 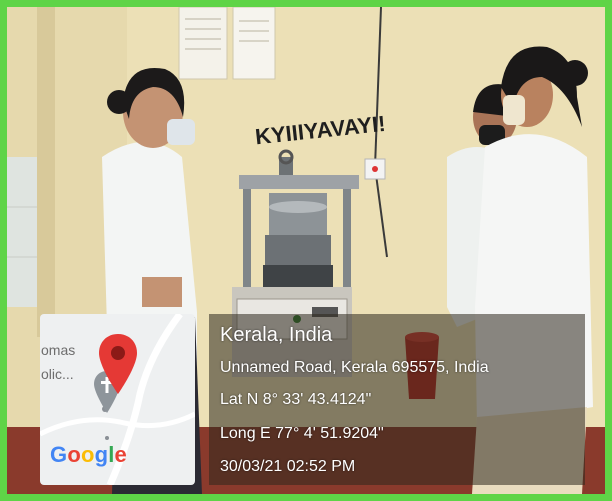 What do you see at coordinates (276, 335) in the screenshot?
I see `location-title: Kerala, India` at bounding box center [276, 335].